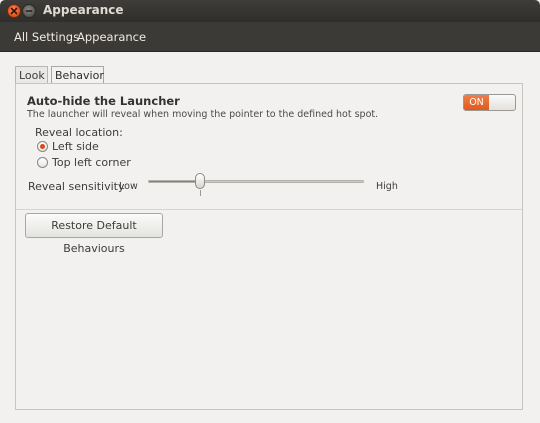  Describe the element at coordinates (103, 101) in the screenshot. I see `autohide-heading: Auto-hide the Launcher` at that location.